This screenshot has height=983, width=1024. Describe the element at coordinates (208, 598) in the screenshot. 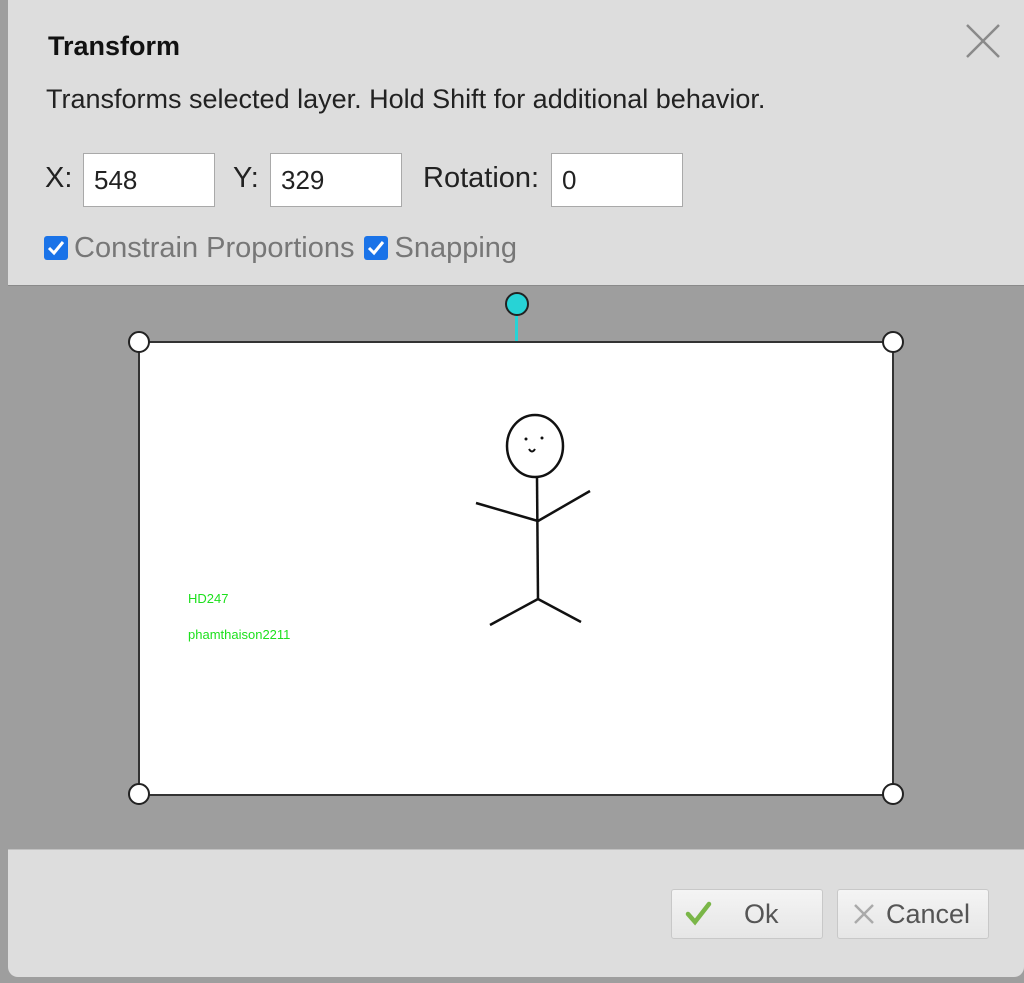

I see `layer-text-hd247: HD247` at that location.